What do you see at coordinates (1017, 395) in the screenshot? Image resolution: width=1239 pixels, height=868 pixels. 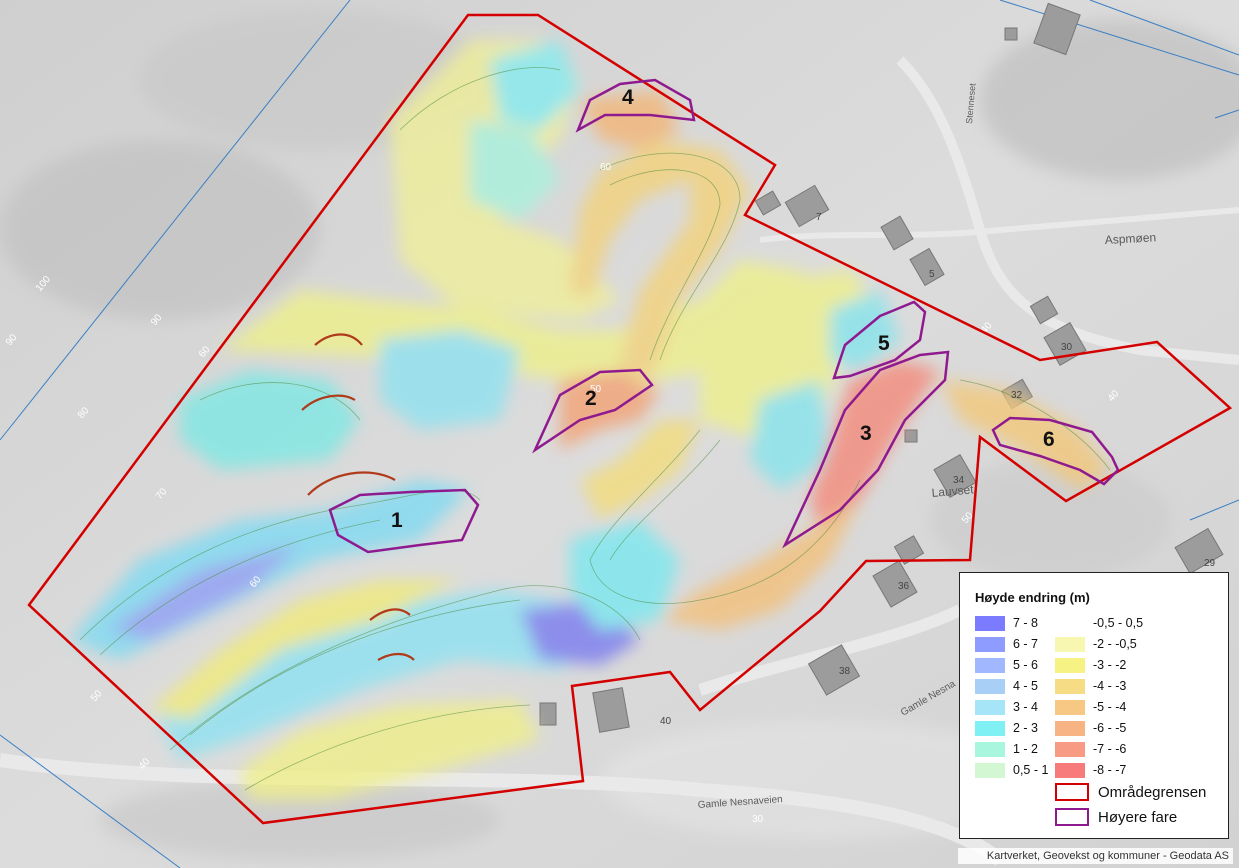 I see `house-number: 32` at bounding box center [1017, 395].